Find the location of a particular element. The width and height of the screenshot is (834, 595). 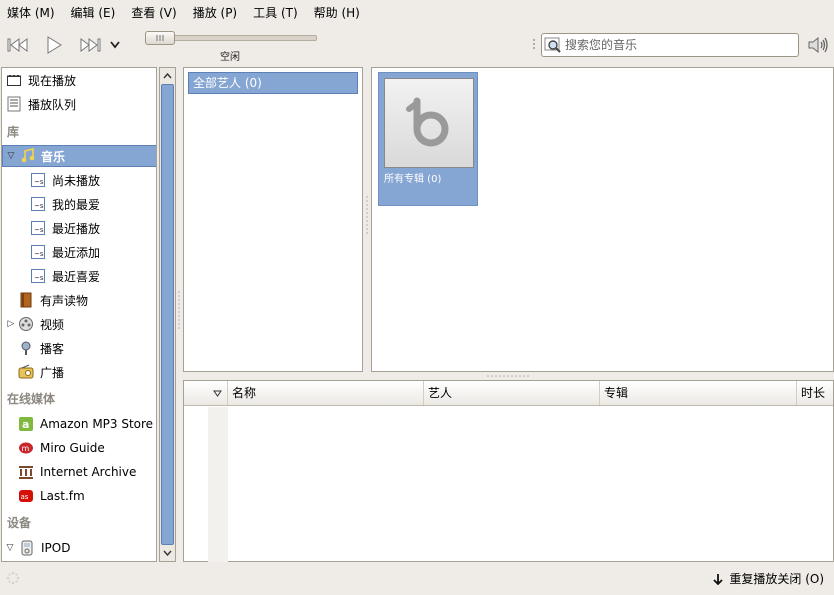

list-icon is located at coordinates (14, 104).